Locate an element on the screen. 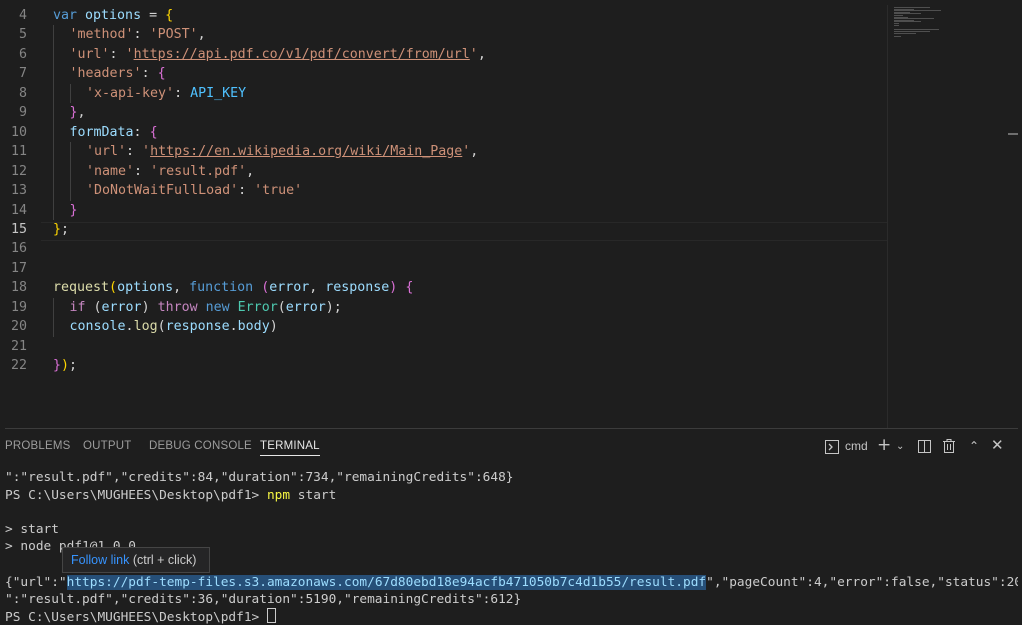 The width and height of the screenshot is (1022, 625). chevron-down-icon: ⌄ is located at coordinates (900, 447).